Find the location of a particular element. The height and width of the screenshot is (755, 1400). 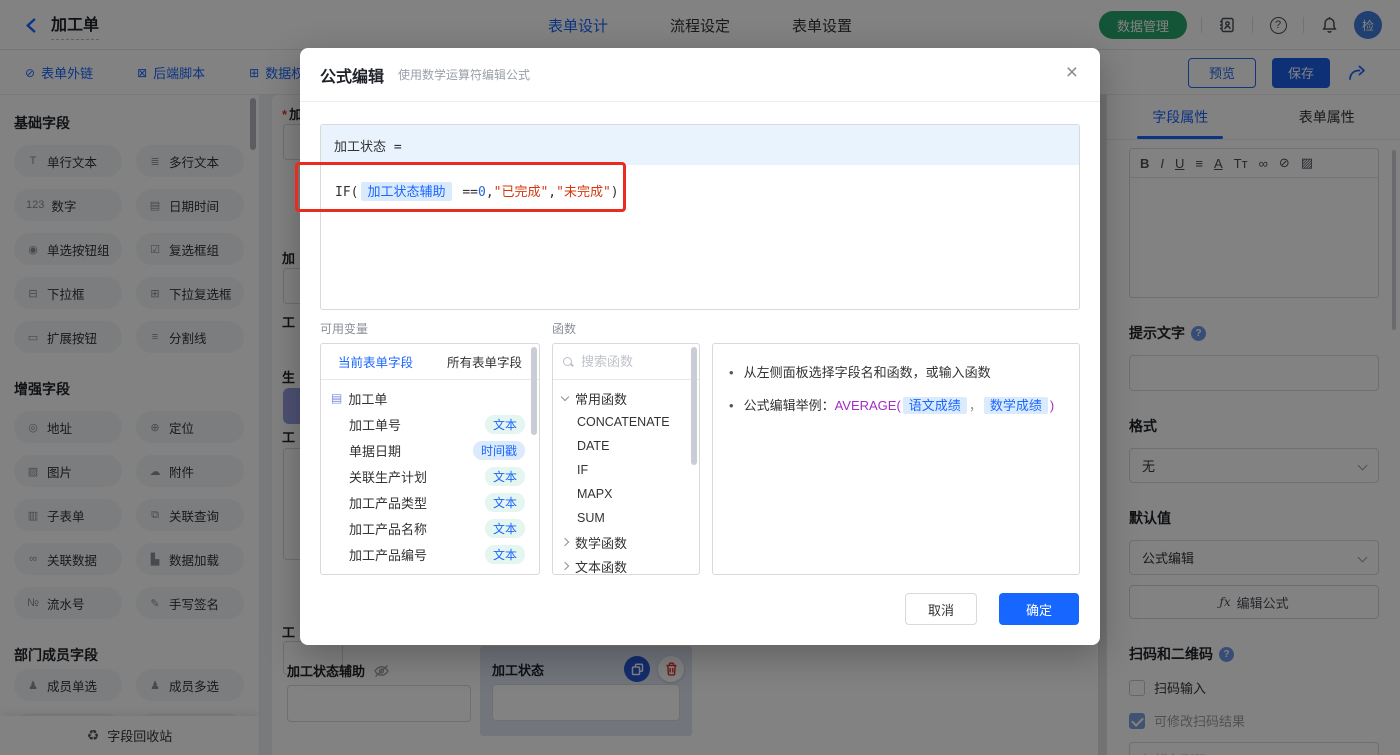

close-icon: × is located at coordinates (1072, 72).